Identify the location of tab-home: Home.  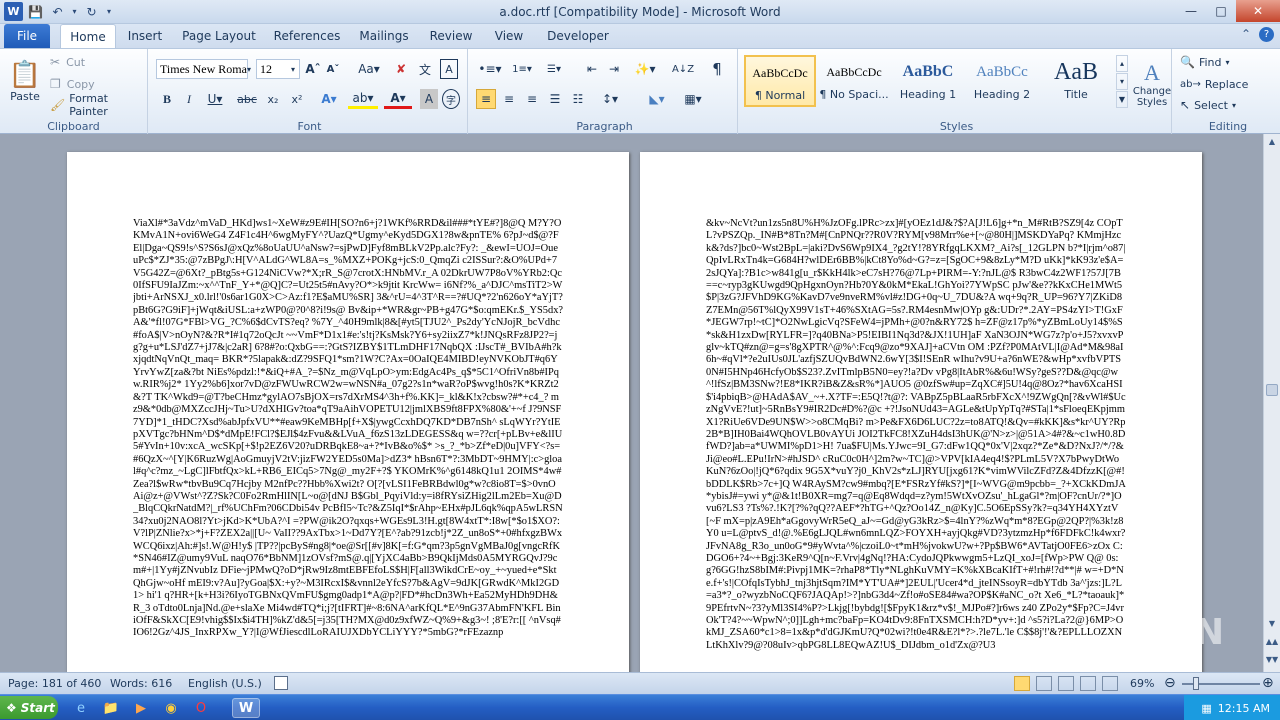
(88, 36).